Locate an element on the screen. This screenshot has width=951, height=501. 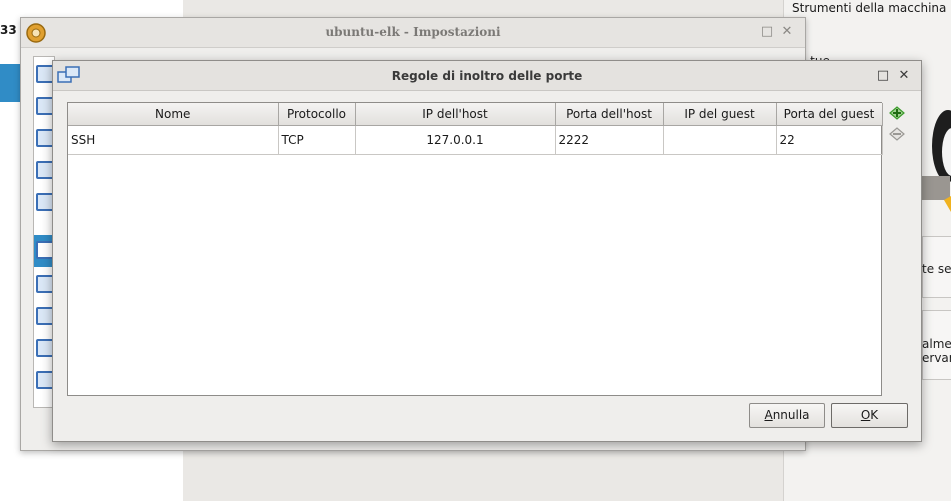
machine-tools-label: Strumenti della macchina is located at coordinates (869, 8).